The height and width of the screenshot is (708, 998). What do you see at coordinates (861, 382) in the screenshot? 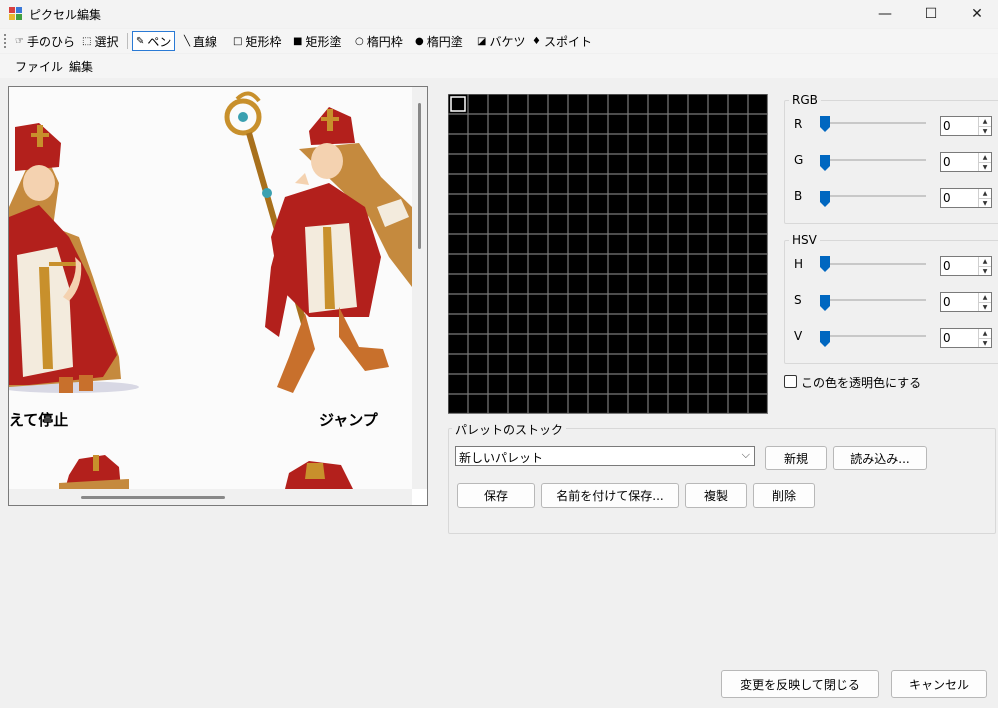
I see `transparent-label: この色を透明色にする` at bounding box center [861, 382].